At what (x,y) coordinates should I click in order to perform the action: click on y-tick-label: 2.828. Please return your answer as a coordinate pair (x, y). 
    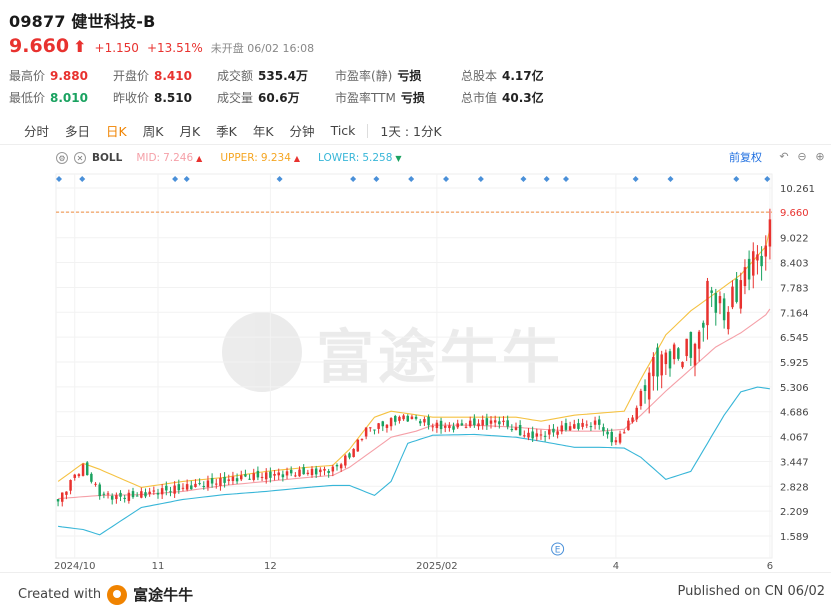
    Looking at the image, I should click on (794, 487).